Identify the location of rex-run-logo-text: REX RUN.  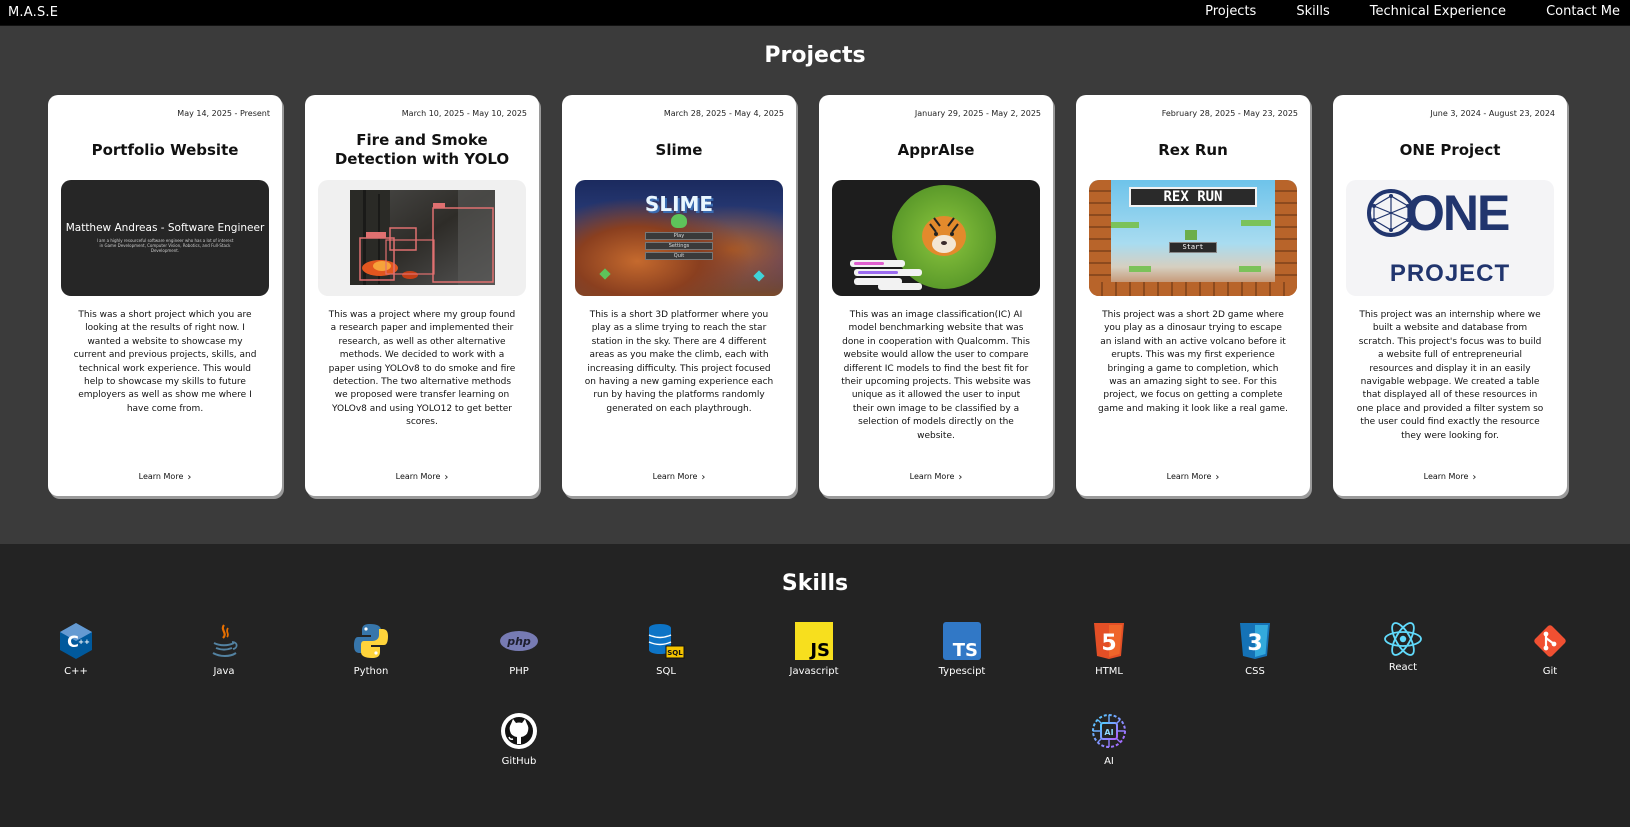
(1193, 197).